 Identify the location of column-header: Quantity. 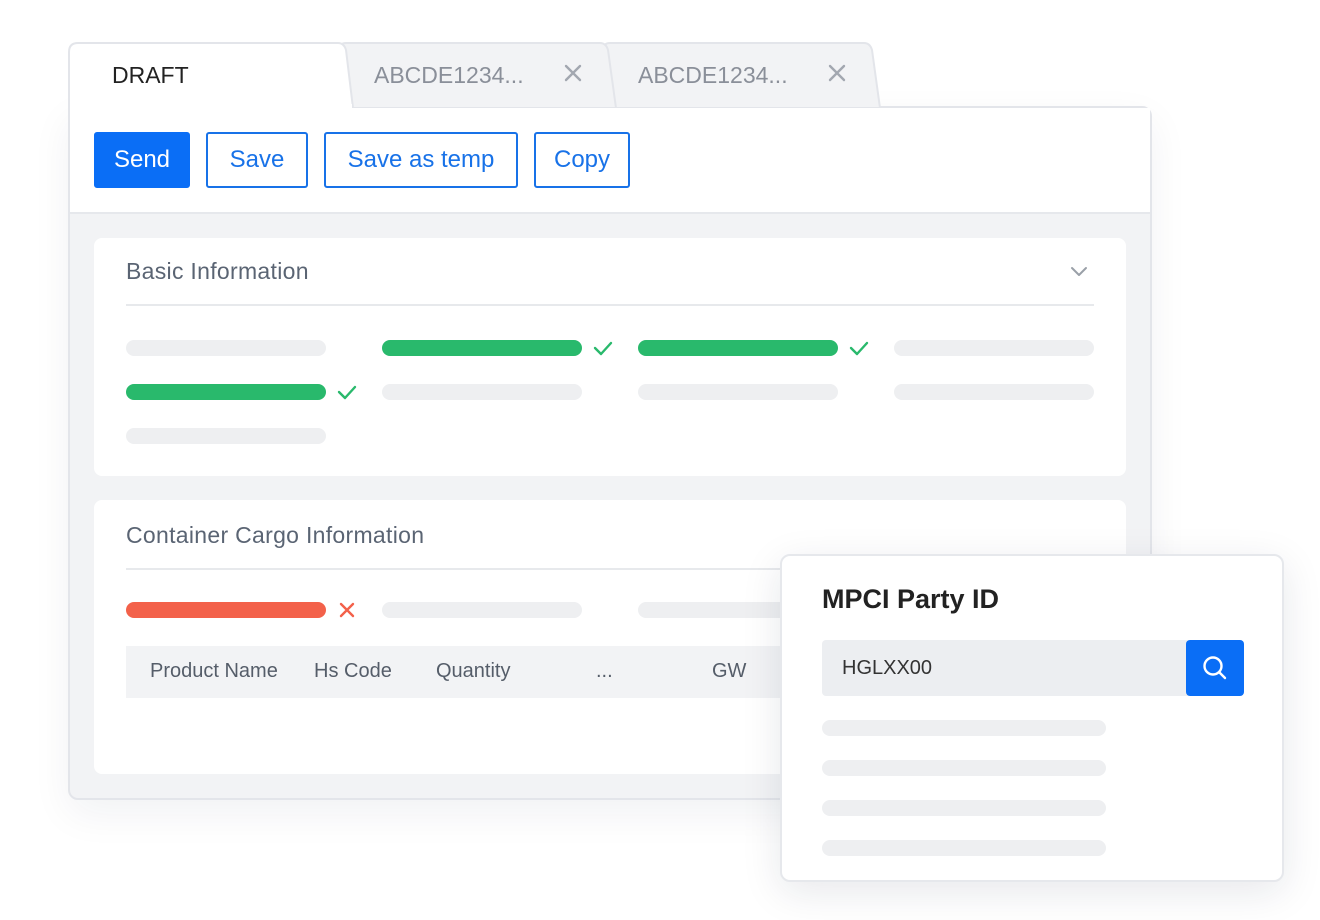
(473, 671).